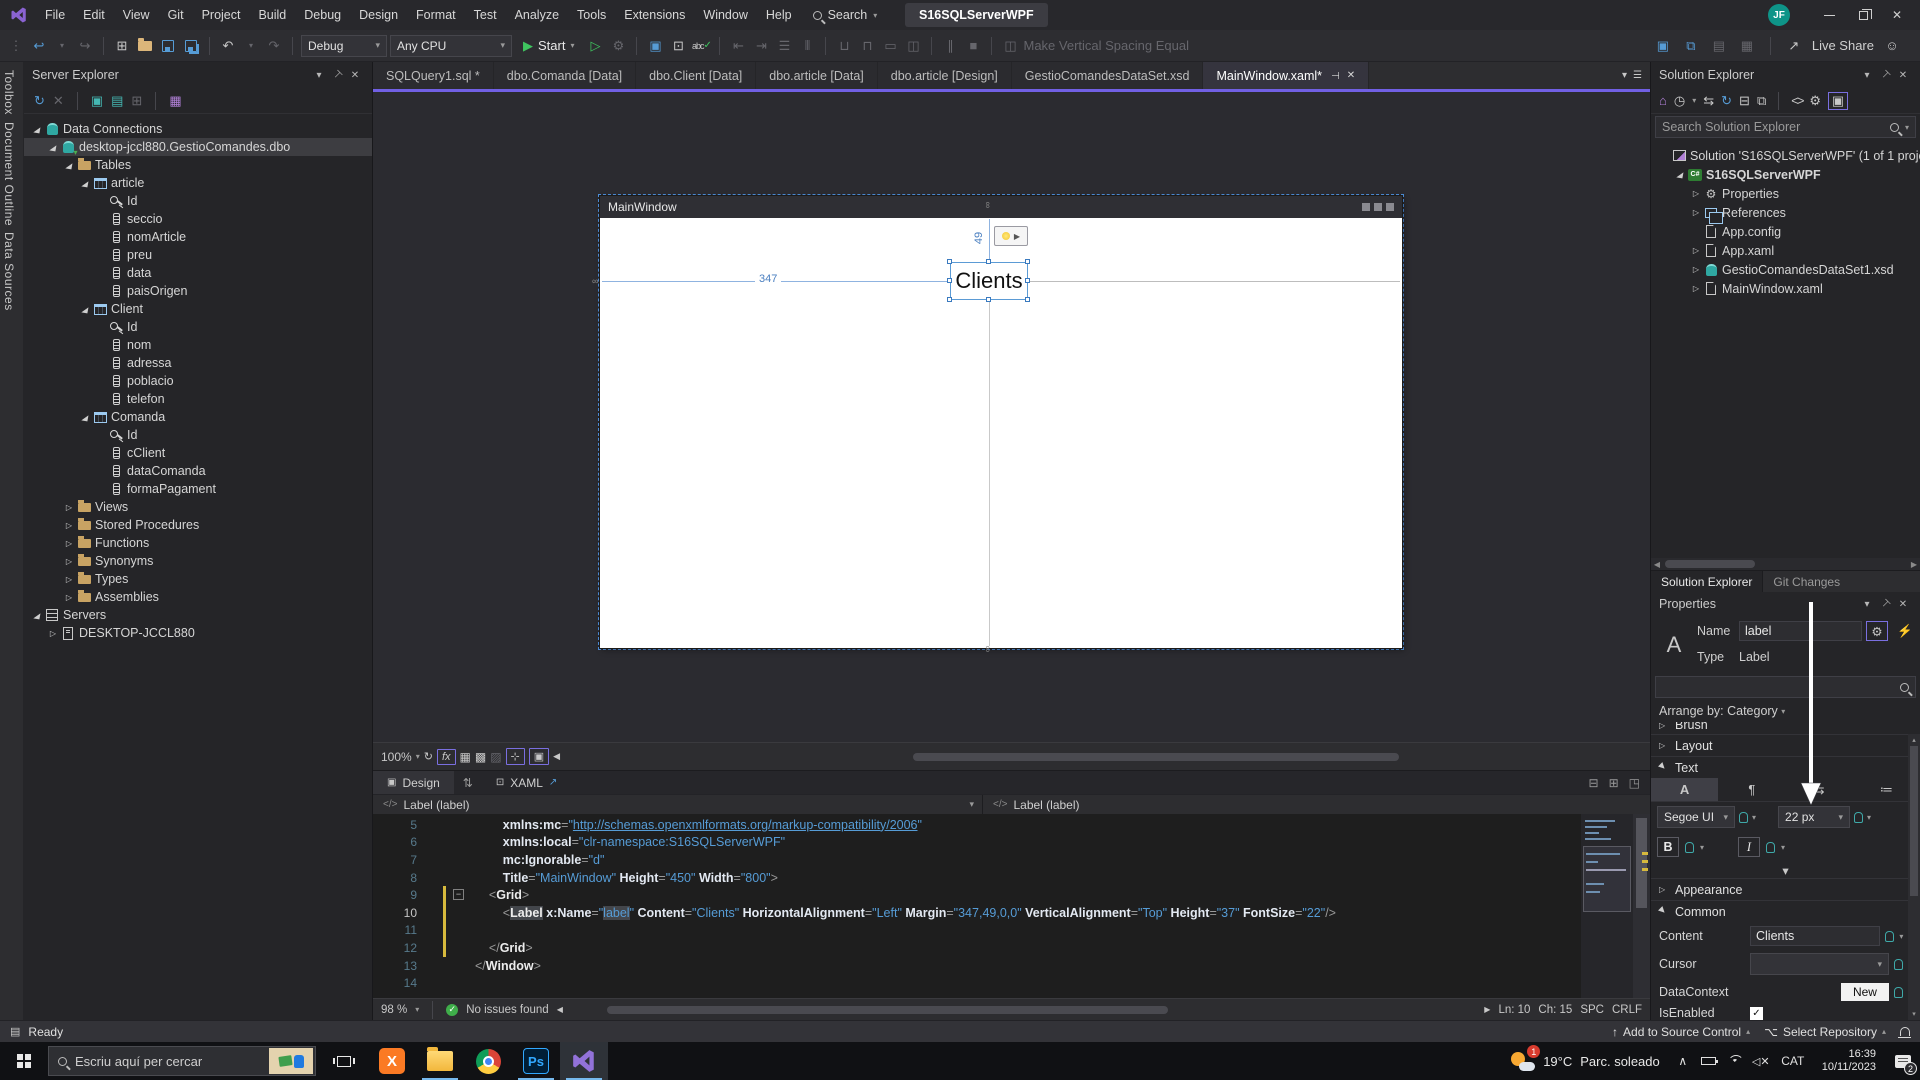 This screenshot has height=1080, width=1920. What do you see at coordinates (394, 1010) in the screenshot?
I see `editor-zoom-level: 98 %` at bounding box center [394, 1010].